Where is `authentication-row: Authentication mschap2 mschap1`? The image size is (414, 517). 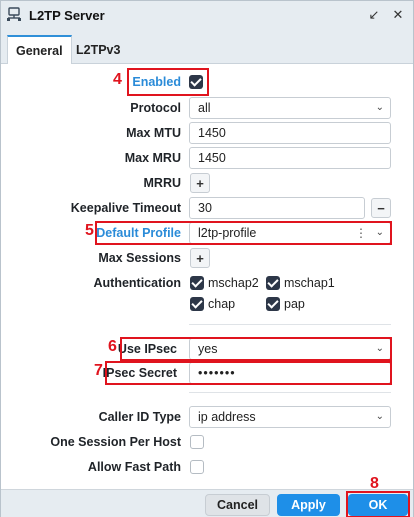
authentication-row: Authentication mschap2 mschap1 is located at coordinates (207, 283).